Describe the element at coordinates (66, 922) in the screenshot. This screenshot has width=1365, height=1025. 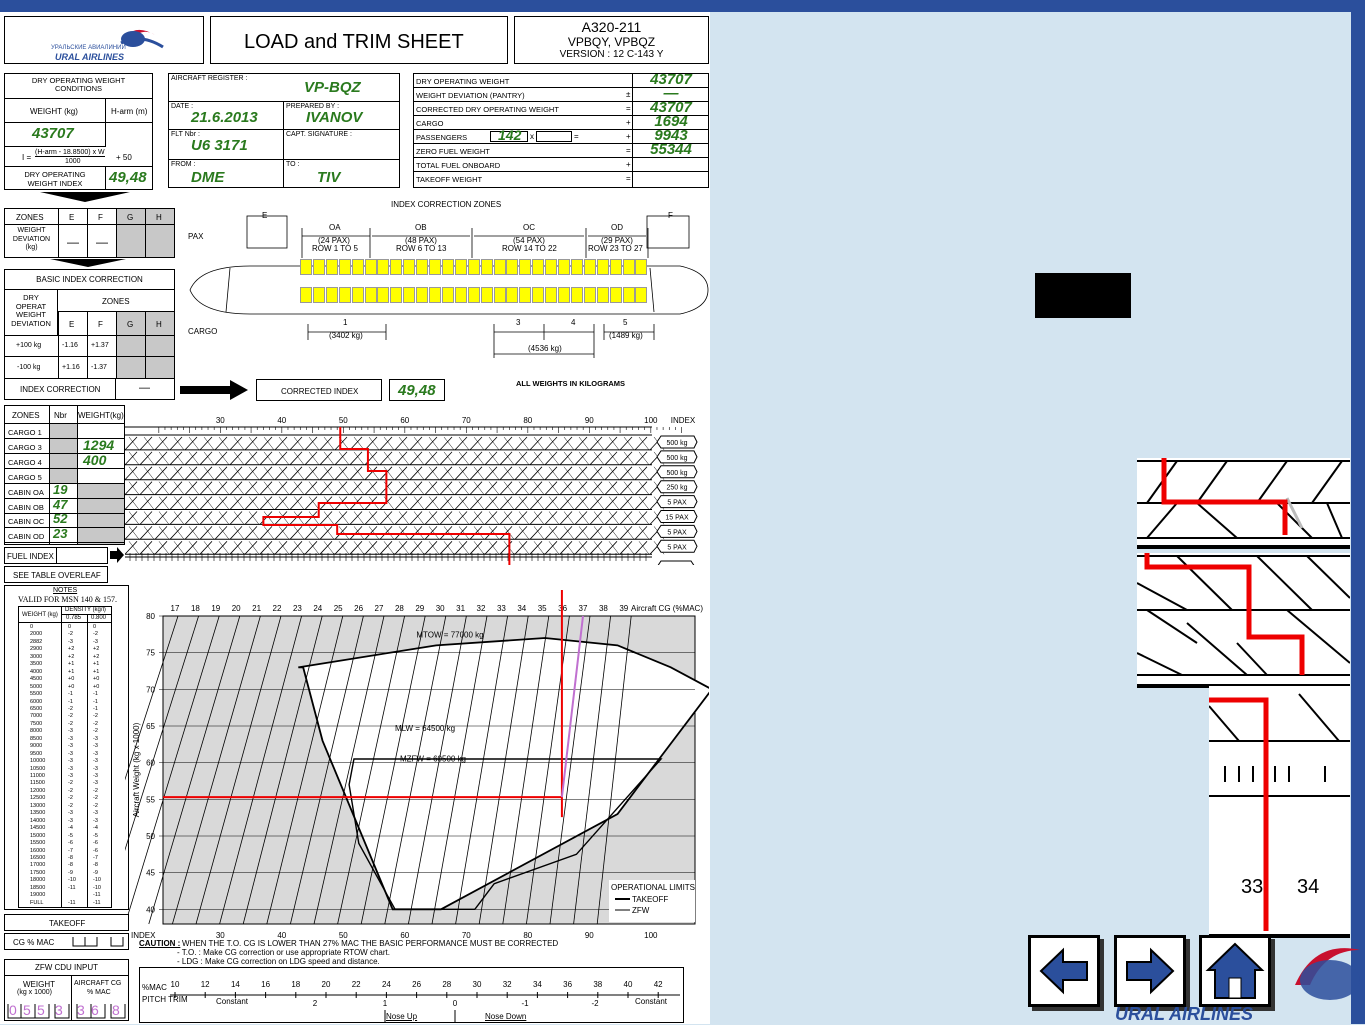
I see `takeoff-box: TAKEOFF` at that location.